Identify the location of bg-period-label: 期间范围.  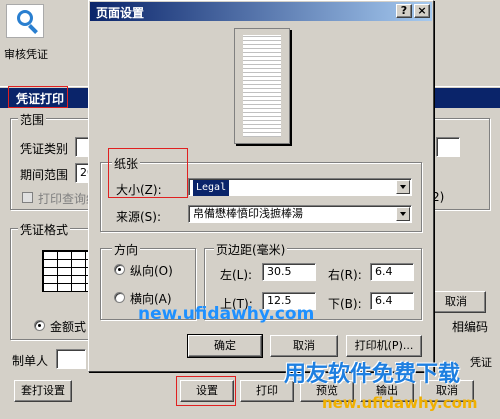
(44, 175).